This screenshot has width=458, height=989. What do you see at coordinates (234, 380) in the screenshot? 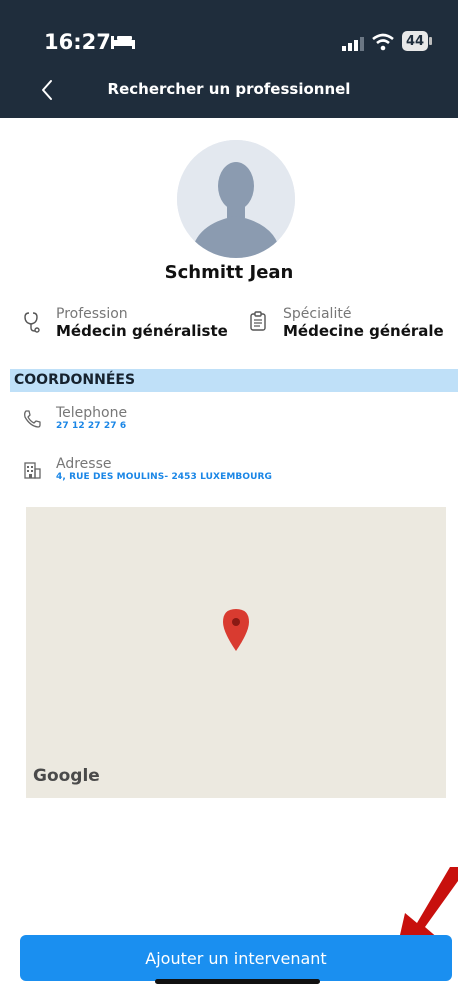
I see `coordonnees-section-header: COORDONNÉES` at bounding box center [234, 380].